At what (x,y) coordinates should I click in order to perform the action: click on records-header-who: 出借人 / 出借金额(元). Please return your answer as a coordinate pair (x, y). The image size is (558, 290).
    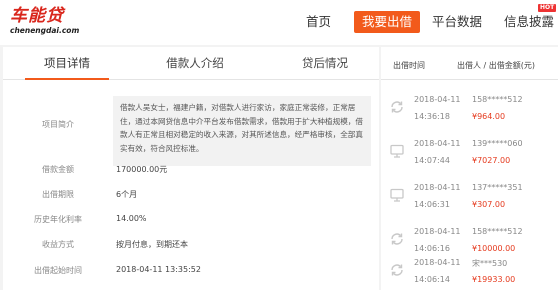
    Looking at the image, I should click on (496, 65).